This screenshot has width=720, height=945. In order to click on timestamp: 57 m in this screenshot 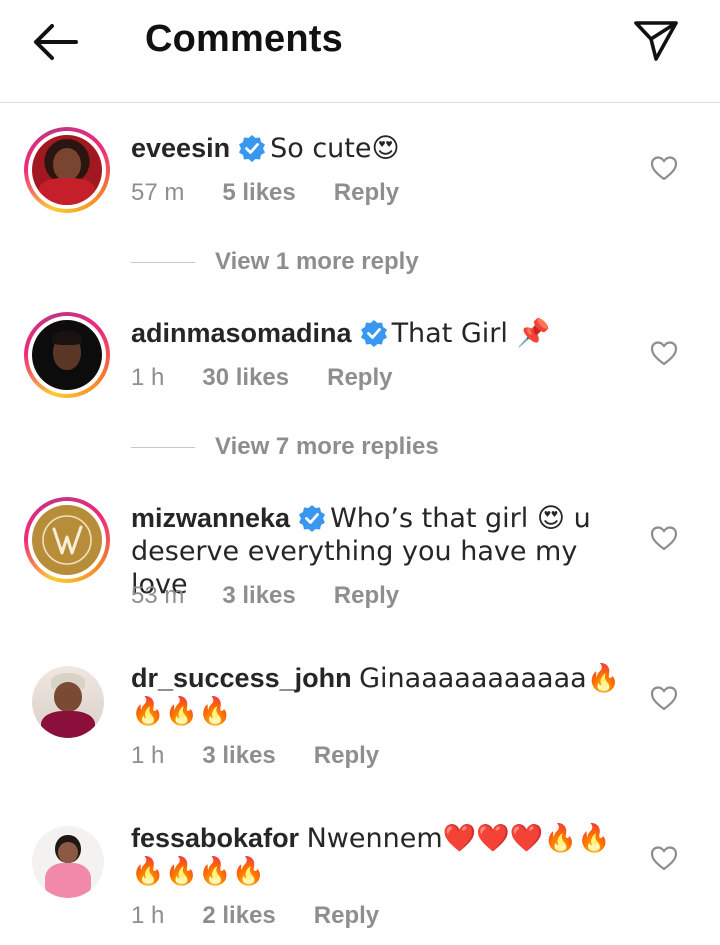, I will do `click(158, 192)`.